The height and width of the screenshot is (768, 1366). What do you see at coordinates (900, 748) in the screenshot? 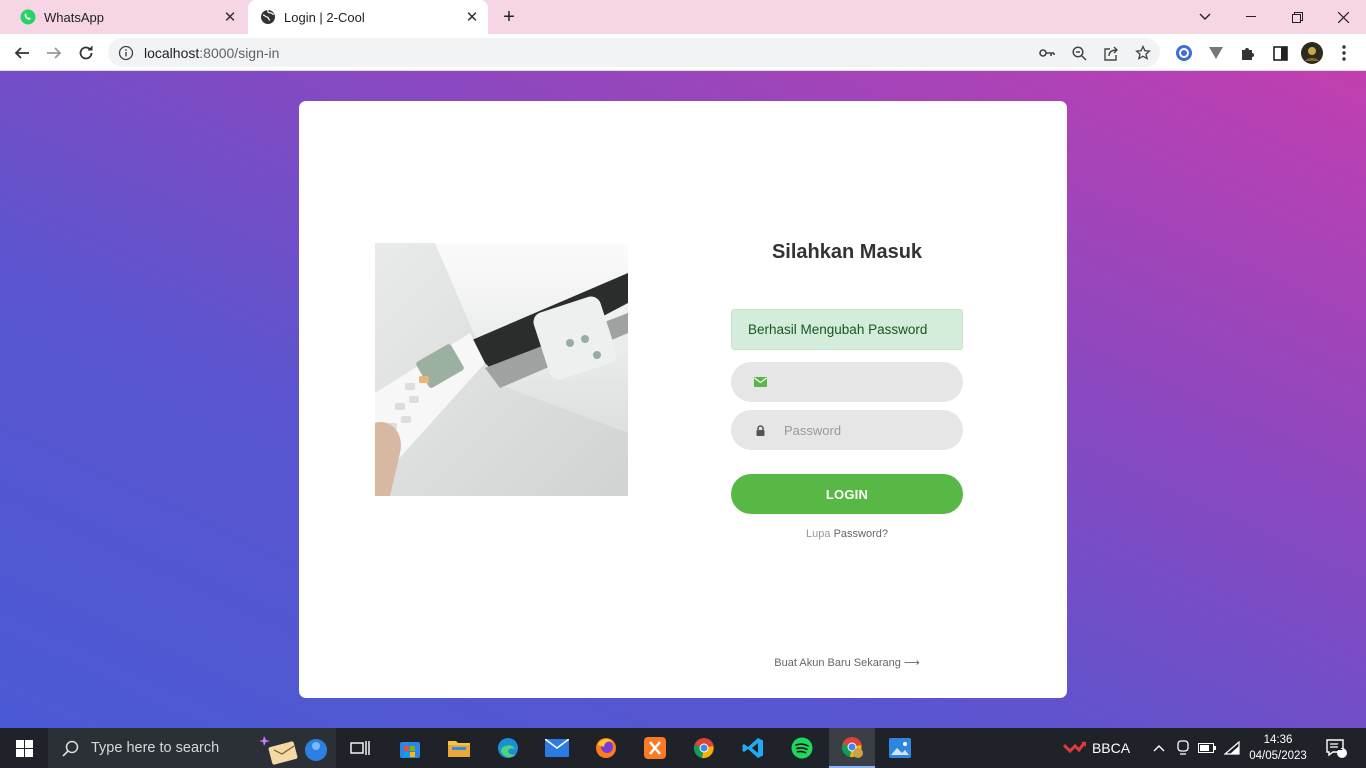
I see `photos-icon` at bounding box center [900, 748].